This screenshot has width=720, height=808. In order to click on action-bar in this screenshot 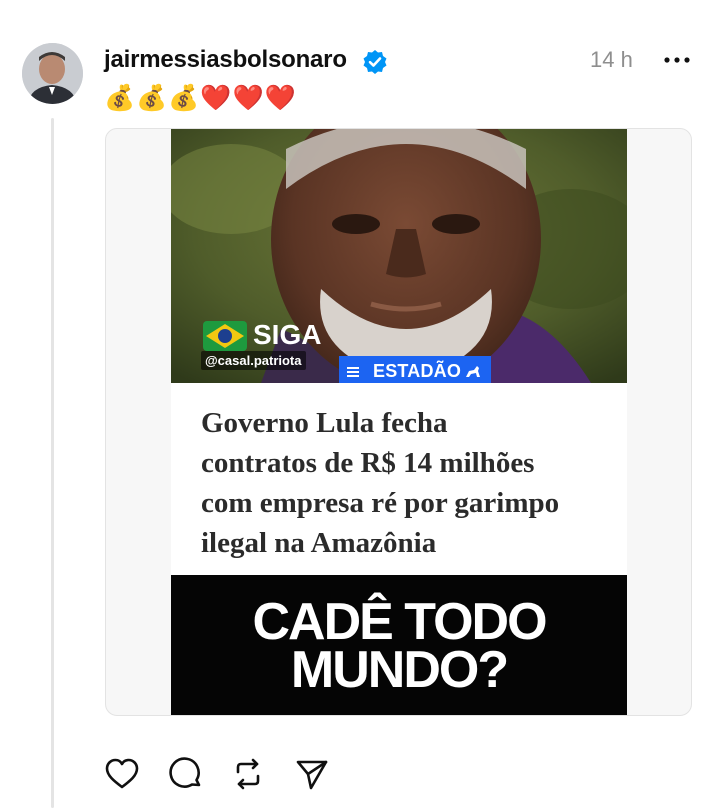, I will do `click(224, 774)`.